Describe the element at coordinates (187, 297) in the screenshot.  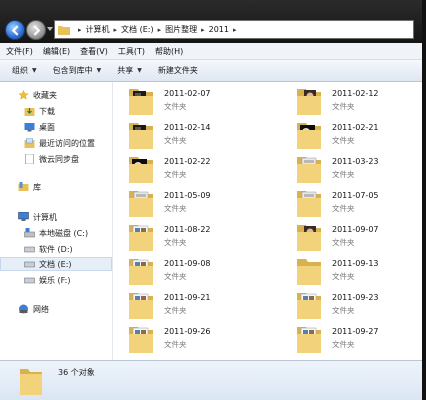
I see `folder-name: 2011-09-21` at that location.